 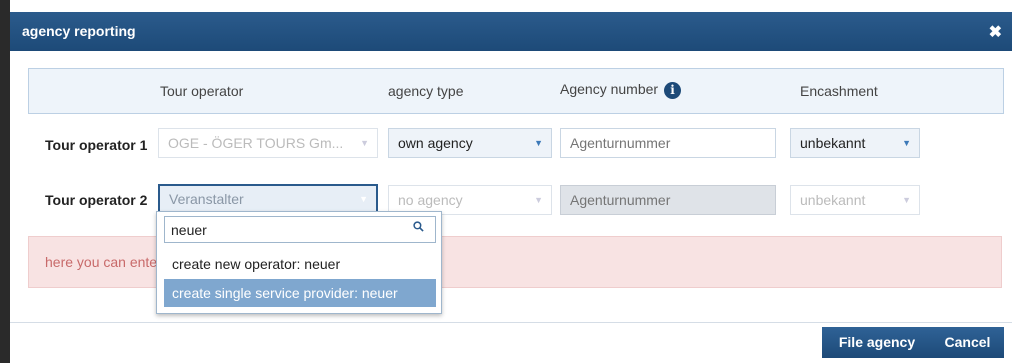 I want to click on encashment-1-select: unbekannt ▼, so click(x=855, y=143).